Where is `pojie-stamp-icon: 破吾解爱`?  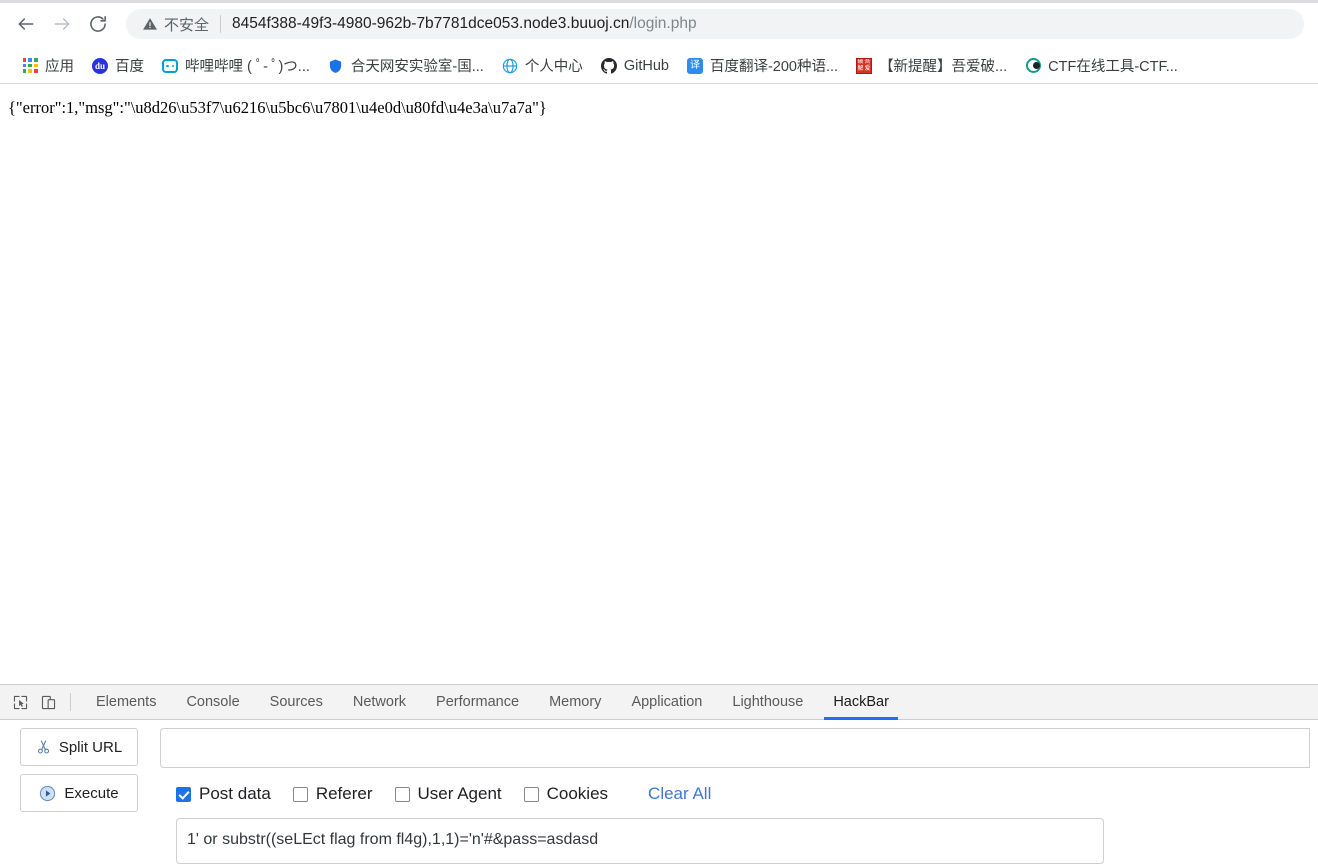
pojie-stamp-icon: 破吾解爱 is located at coordinates (864, 66).